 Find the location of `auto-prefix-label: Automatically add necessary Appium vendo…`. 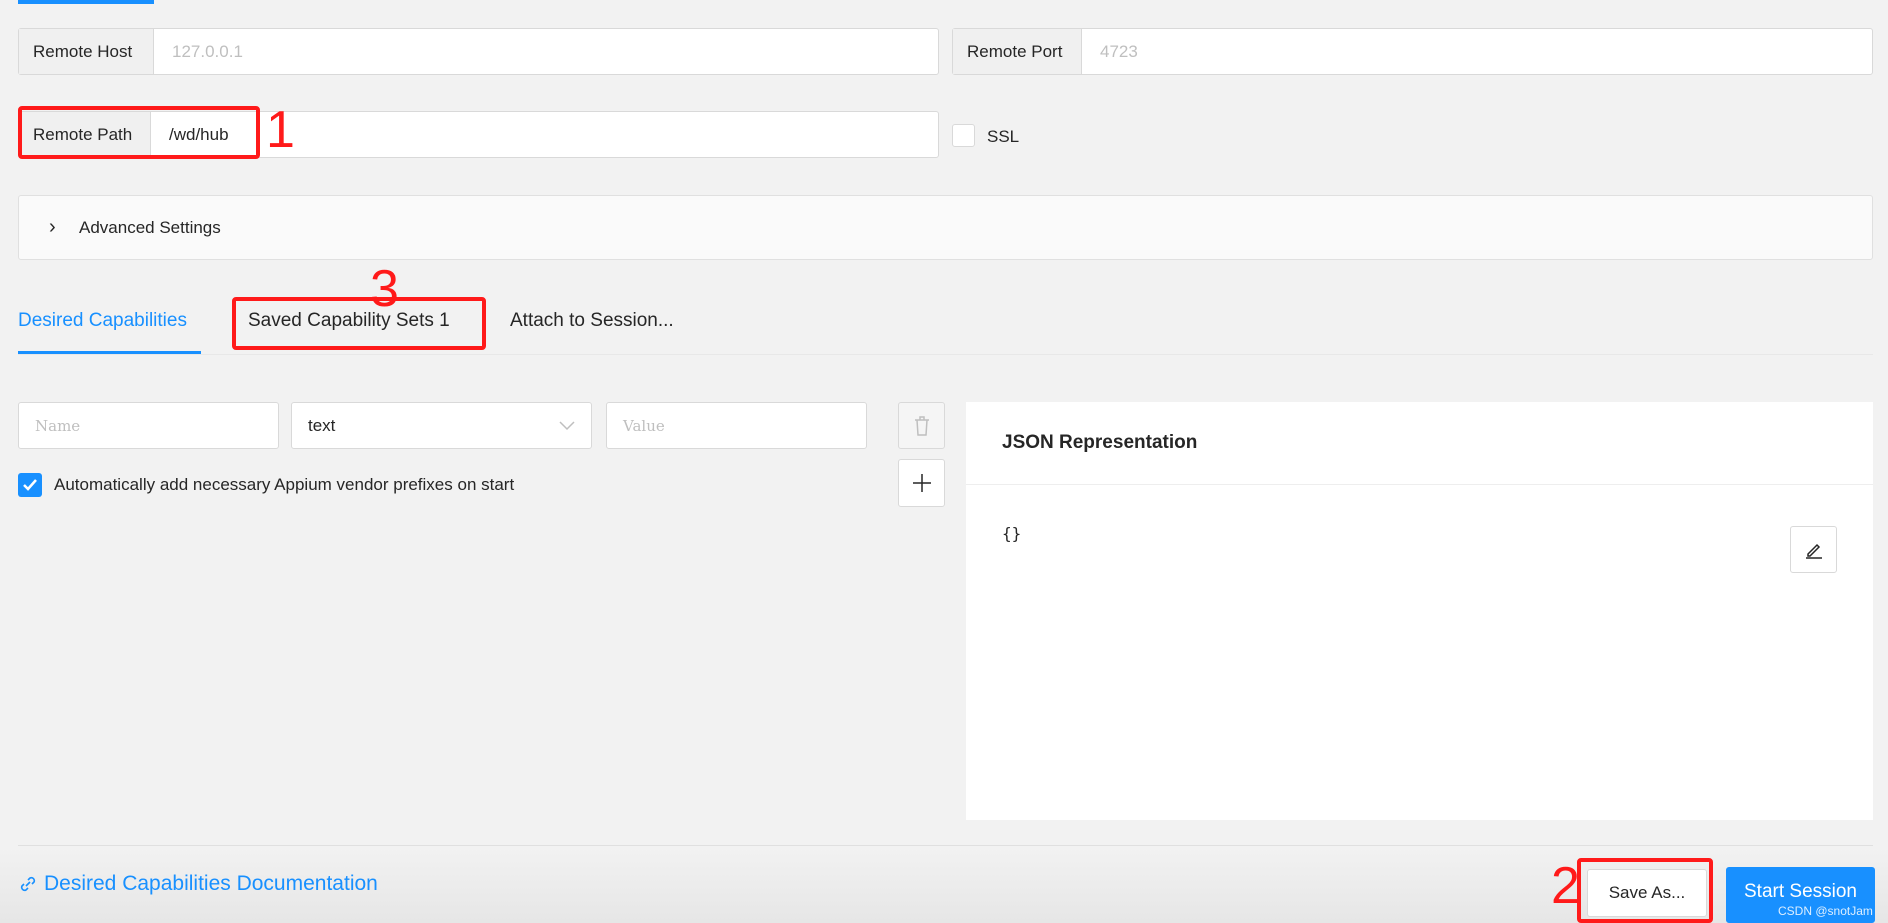

auto-prefix-label: Automatically add necessary Appium vendo… is located at coordinates (284, 484).